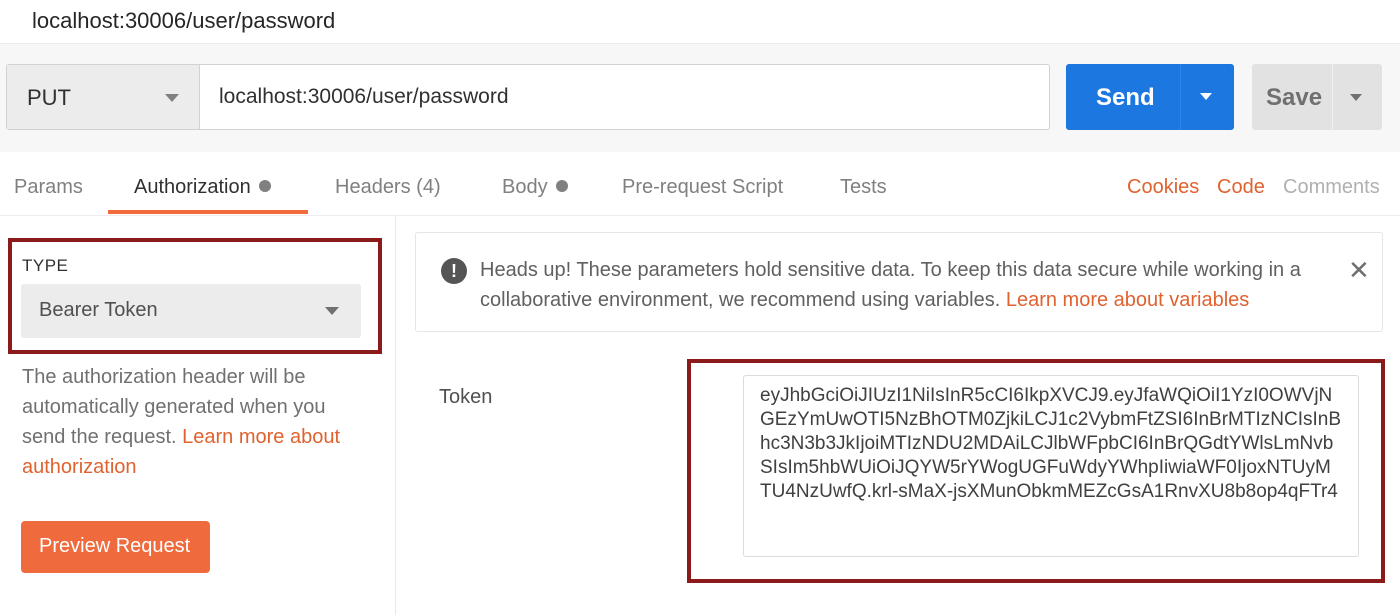 This screenshot has height=615, width=1400. Describe the element at coordinates (191, 311) in the screenshot. I see `auth-type-select: Bearer Token` at that location.